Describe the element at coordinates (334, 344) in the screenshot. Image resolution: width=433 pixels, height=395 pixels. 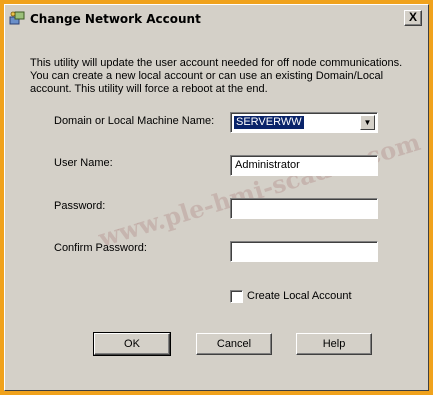
I see `help-button: Help` at that location.